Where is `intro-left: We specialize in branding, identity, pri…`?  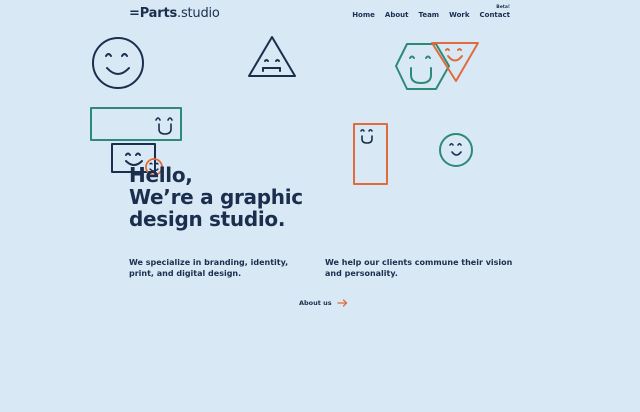 intro-left: We specialize in branding, identity, pri… is located at coordinates (214, 268).